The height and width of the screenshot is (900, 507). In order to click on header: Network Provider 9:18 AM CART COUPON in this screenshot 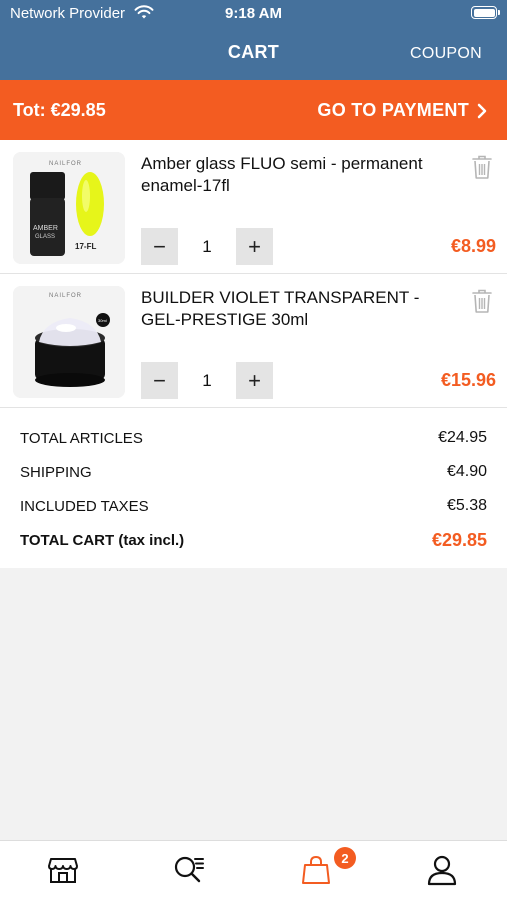, I will do `click(253, 40)`.